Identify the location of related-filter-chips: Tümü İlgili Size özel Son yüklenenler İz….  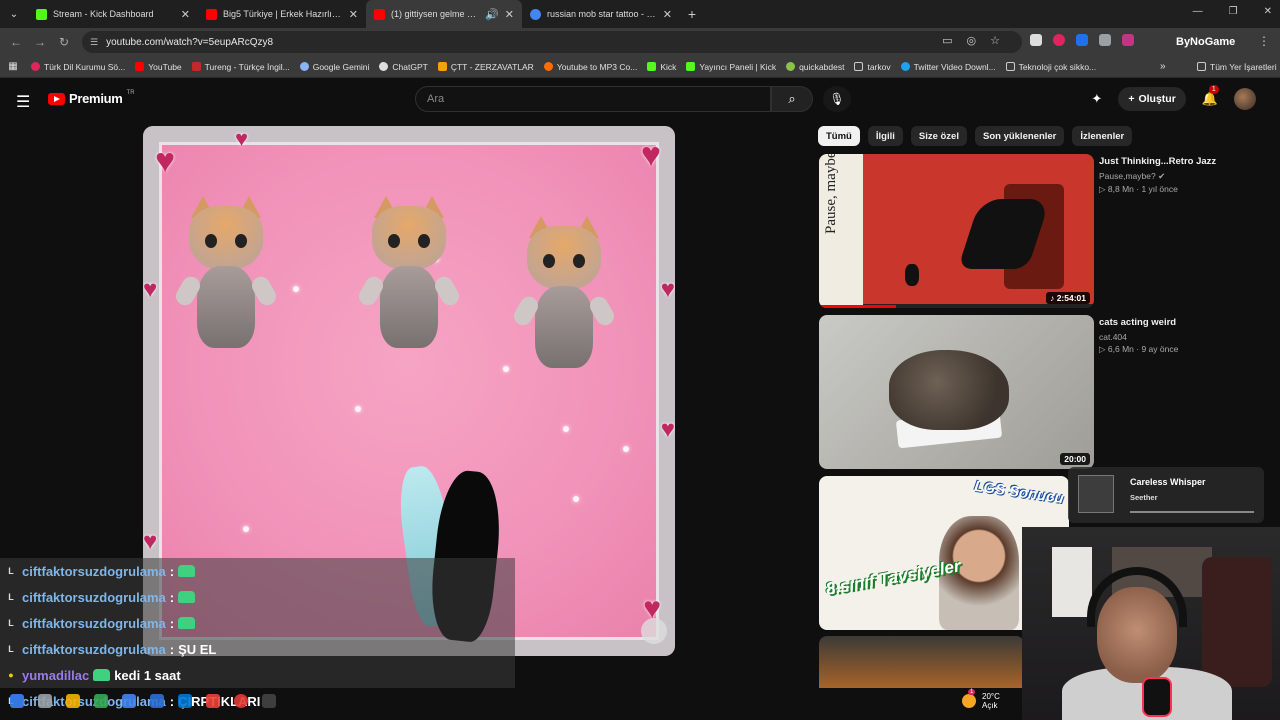
(975, 136).